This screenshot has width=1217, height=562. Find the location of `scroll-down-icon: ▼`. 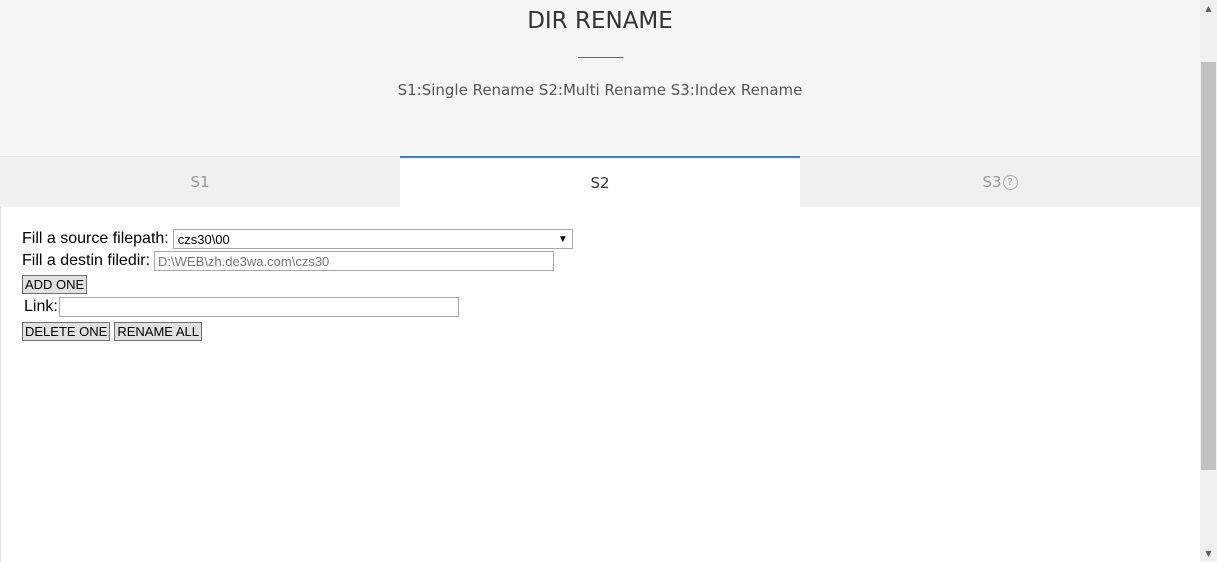

scroll-down-icon: ▼ is located at coordinates (1208, 553).